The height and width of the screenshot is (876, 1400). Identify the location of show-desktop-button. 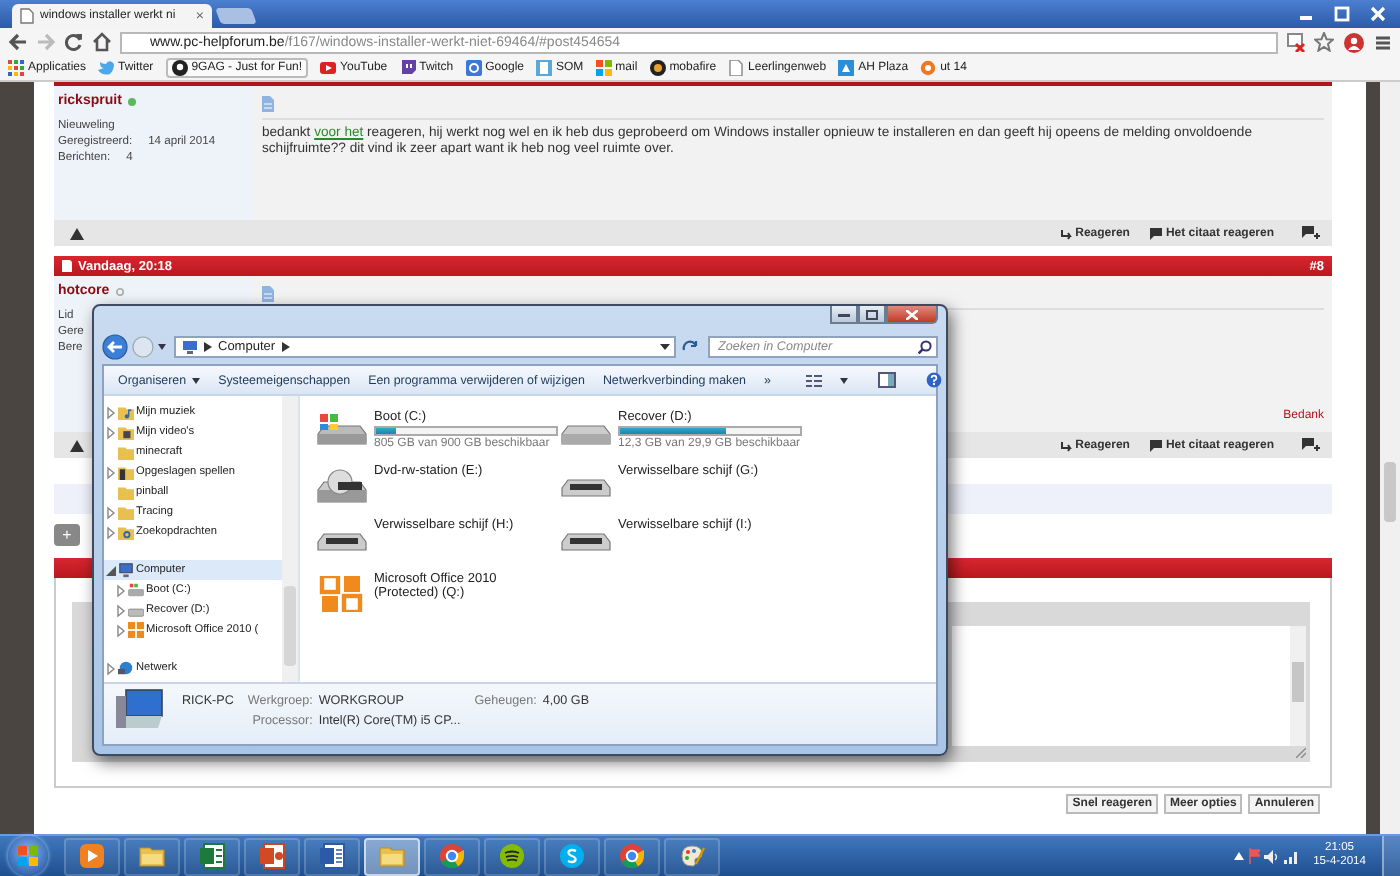
(1391, 855).